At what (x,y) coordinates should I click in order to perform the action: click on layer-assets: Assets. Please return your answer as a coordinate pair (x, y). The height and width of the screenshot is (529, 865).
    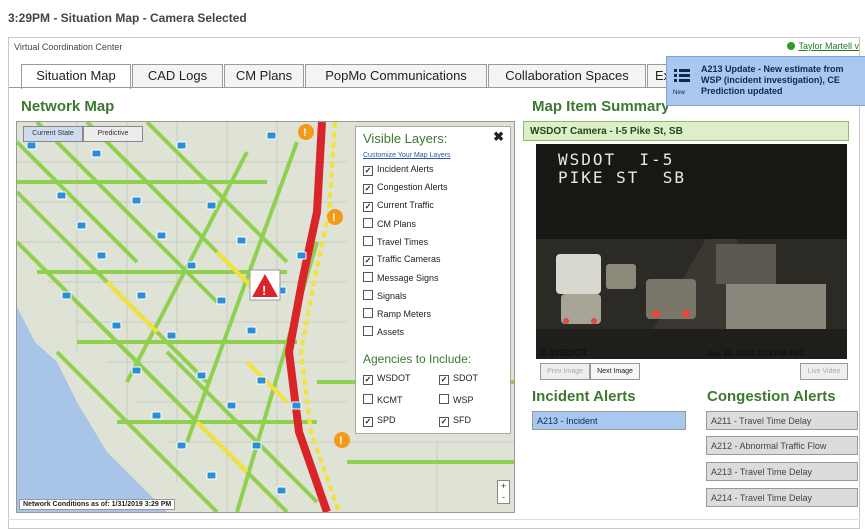
    Looking at the image, I should click on (383, 331).